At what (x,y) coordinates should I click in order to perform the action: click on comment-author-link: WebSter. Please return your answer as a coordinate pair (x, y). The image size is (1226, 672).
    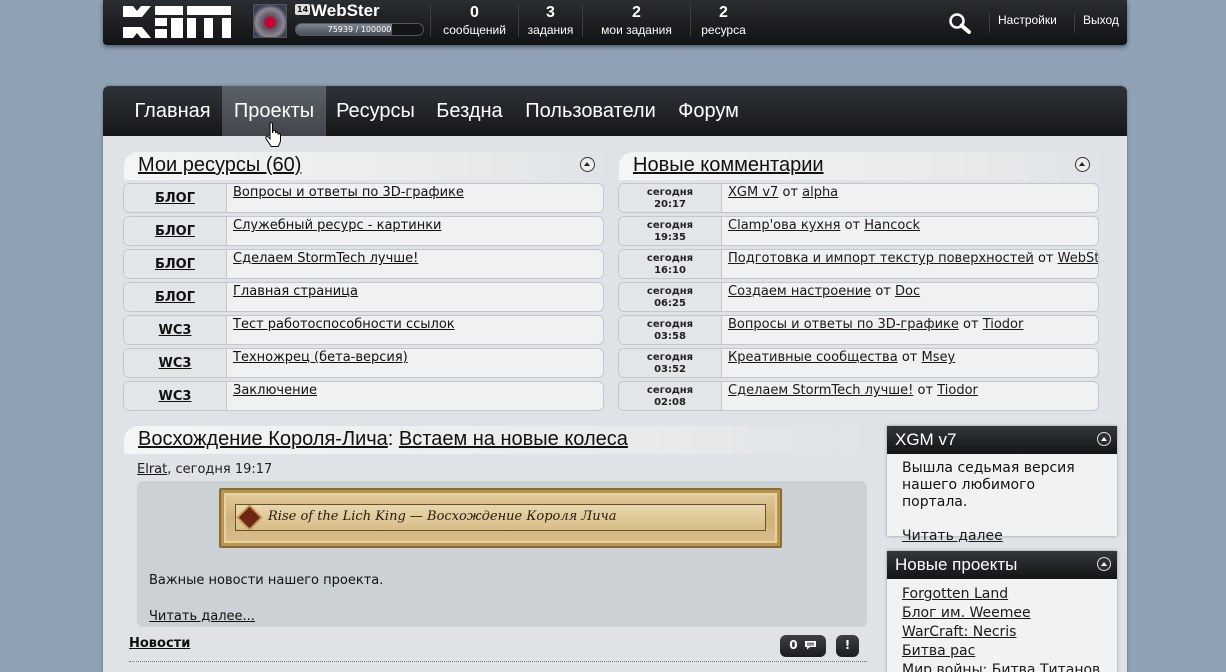
    Looking at the image, I should click on (1078, 258).